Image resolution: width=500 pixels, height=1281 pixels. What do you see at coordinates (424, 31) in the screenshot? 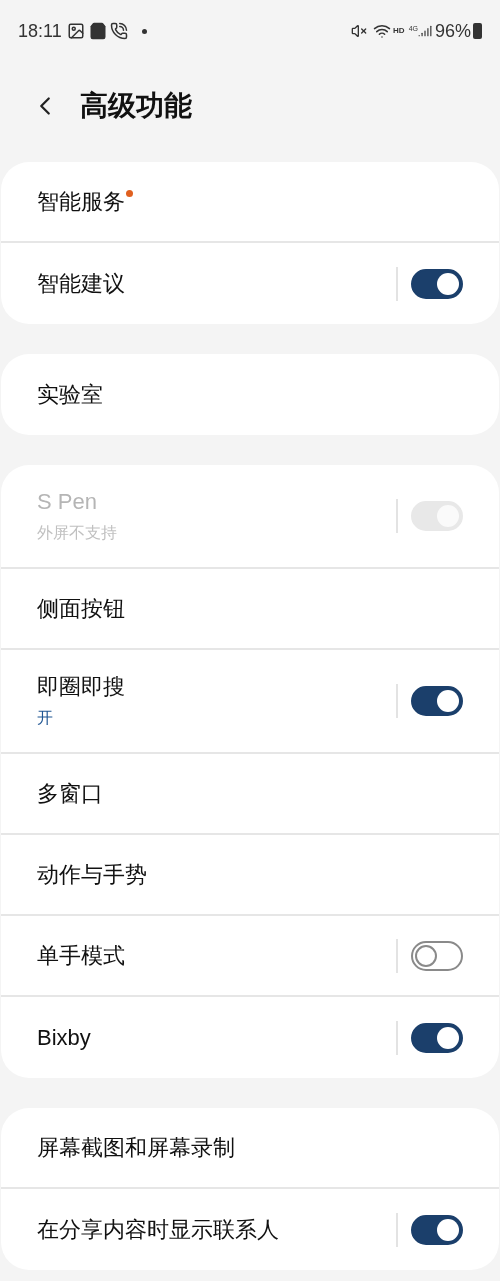
I see `signal-icon` at bounding box center [424, 31].